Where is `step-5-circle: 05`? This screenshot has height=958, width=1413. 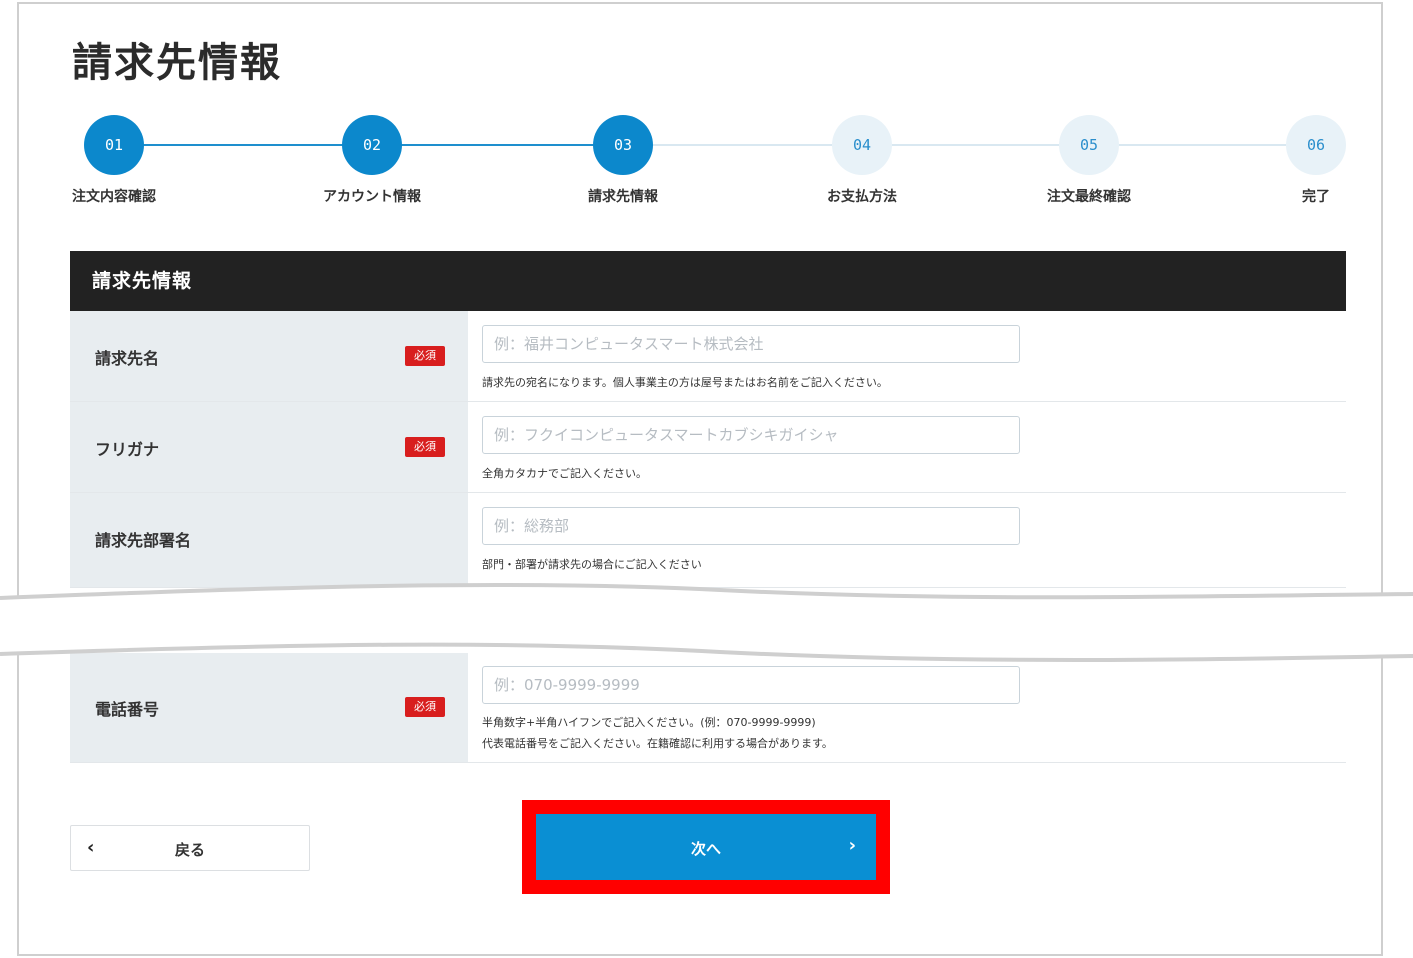 step-5-circle: 05 is located at coordinates (1089, 145).